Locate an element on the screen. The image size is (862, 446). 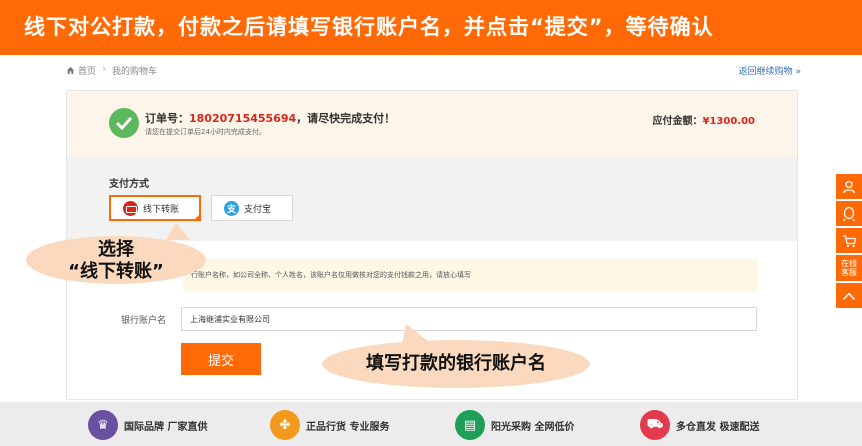
qq-icon is located at coordinates (849, 213).